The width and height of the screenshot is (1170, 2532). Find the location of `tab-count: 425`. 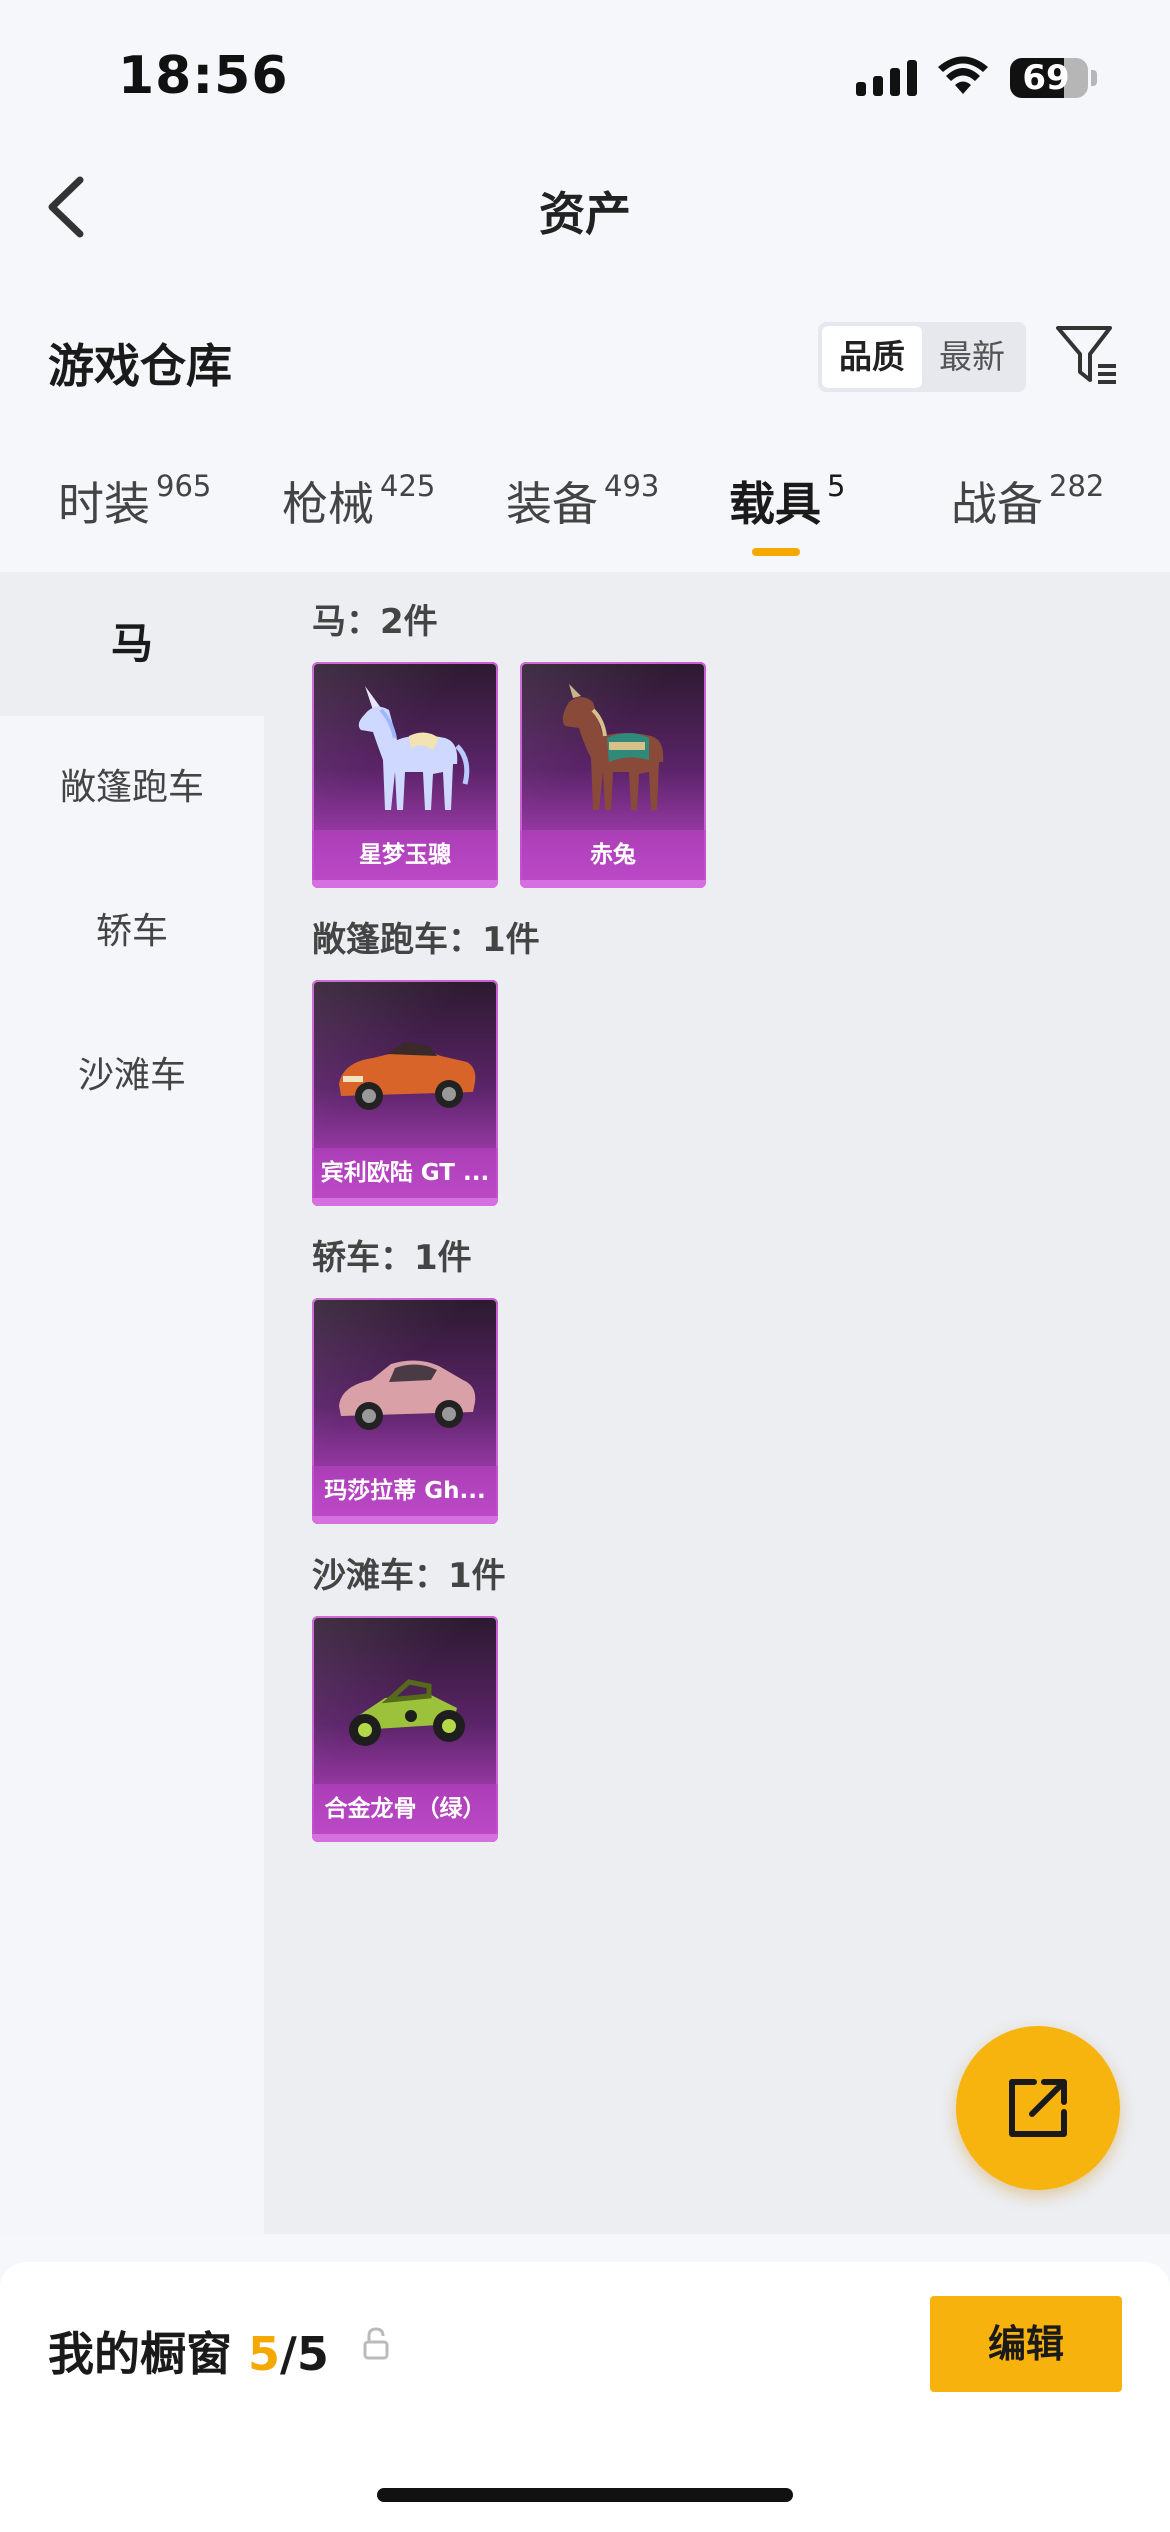

tab-count: 425 is located at coordinates (408, 486).